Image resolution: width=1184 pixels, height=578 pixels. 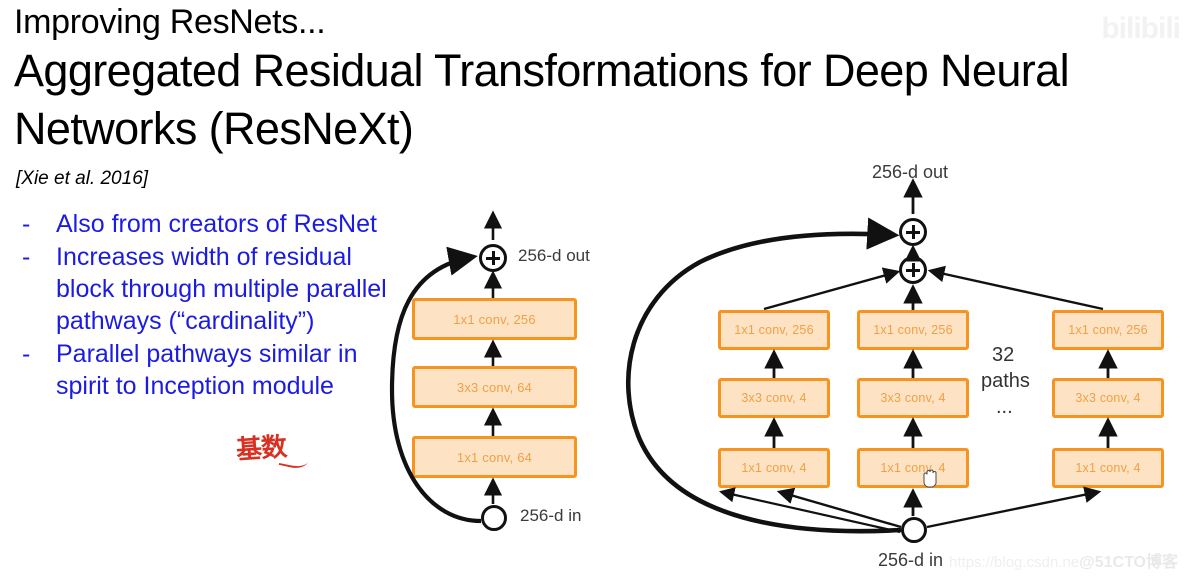 I want to click on add-node-icon, so click(x=493, y=258).